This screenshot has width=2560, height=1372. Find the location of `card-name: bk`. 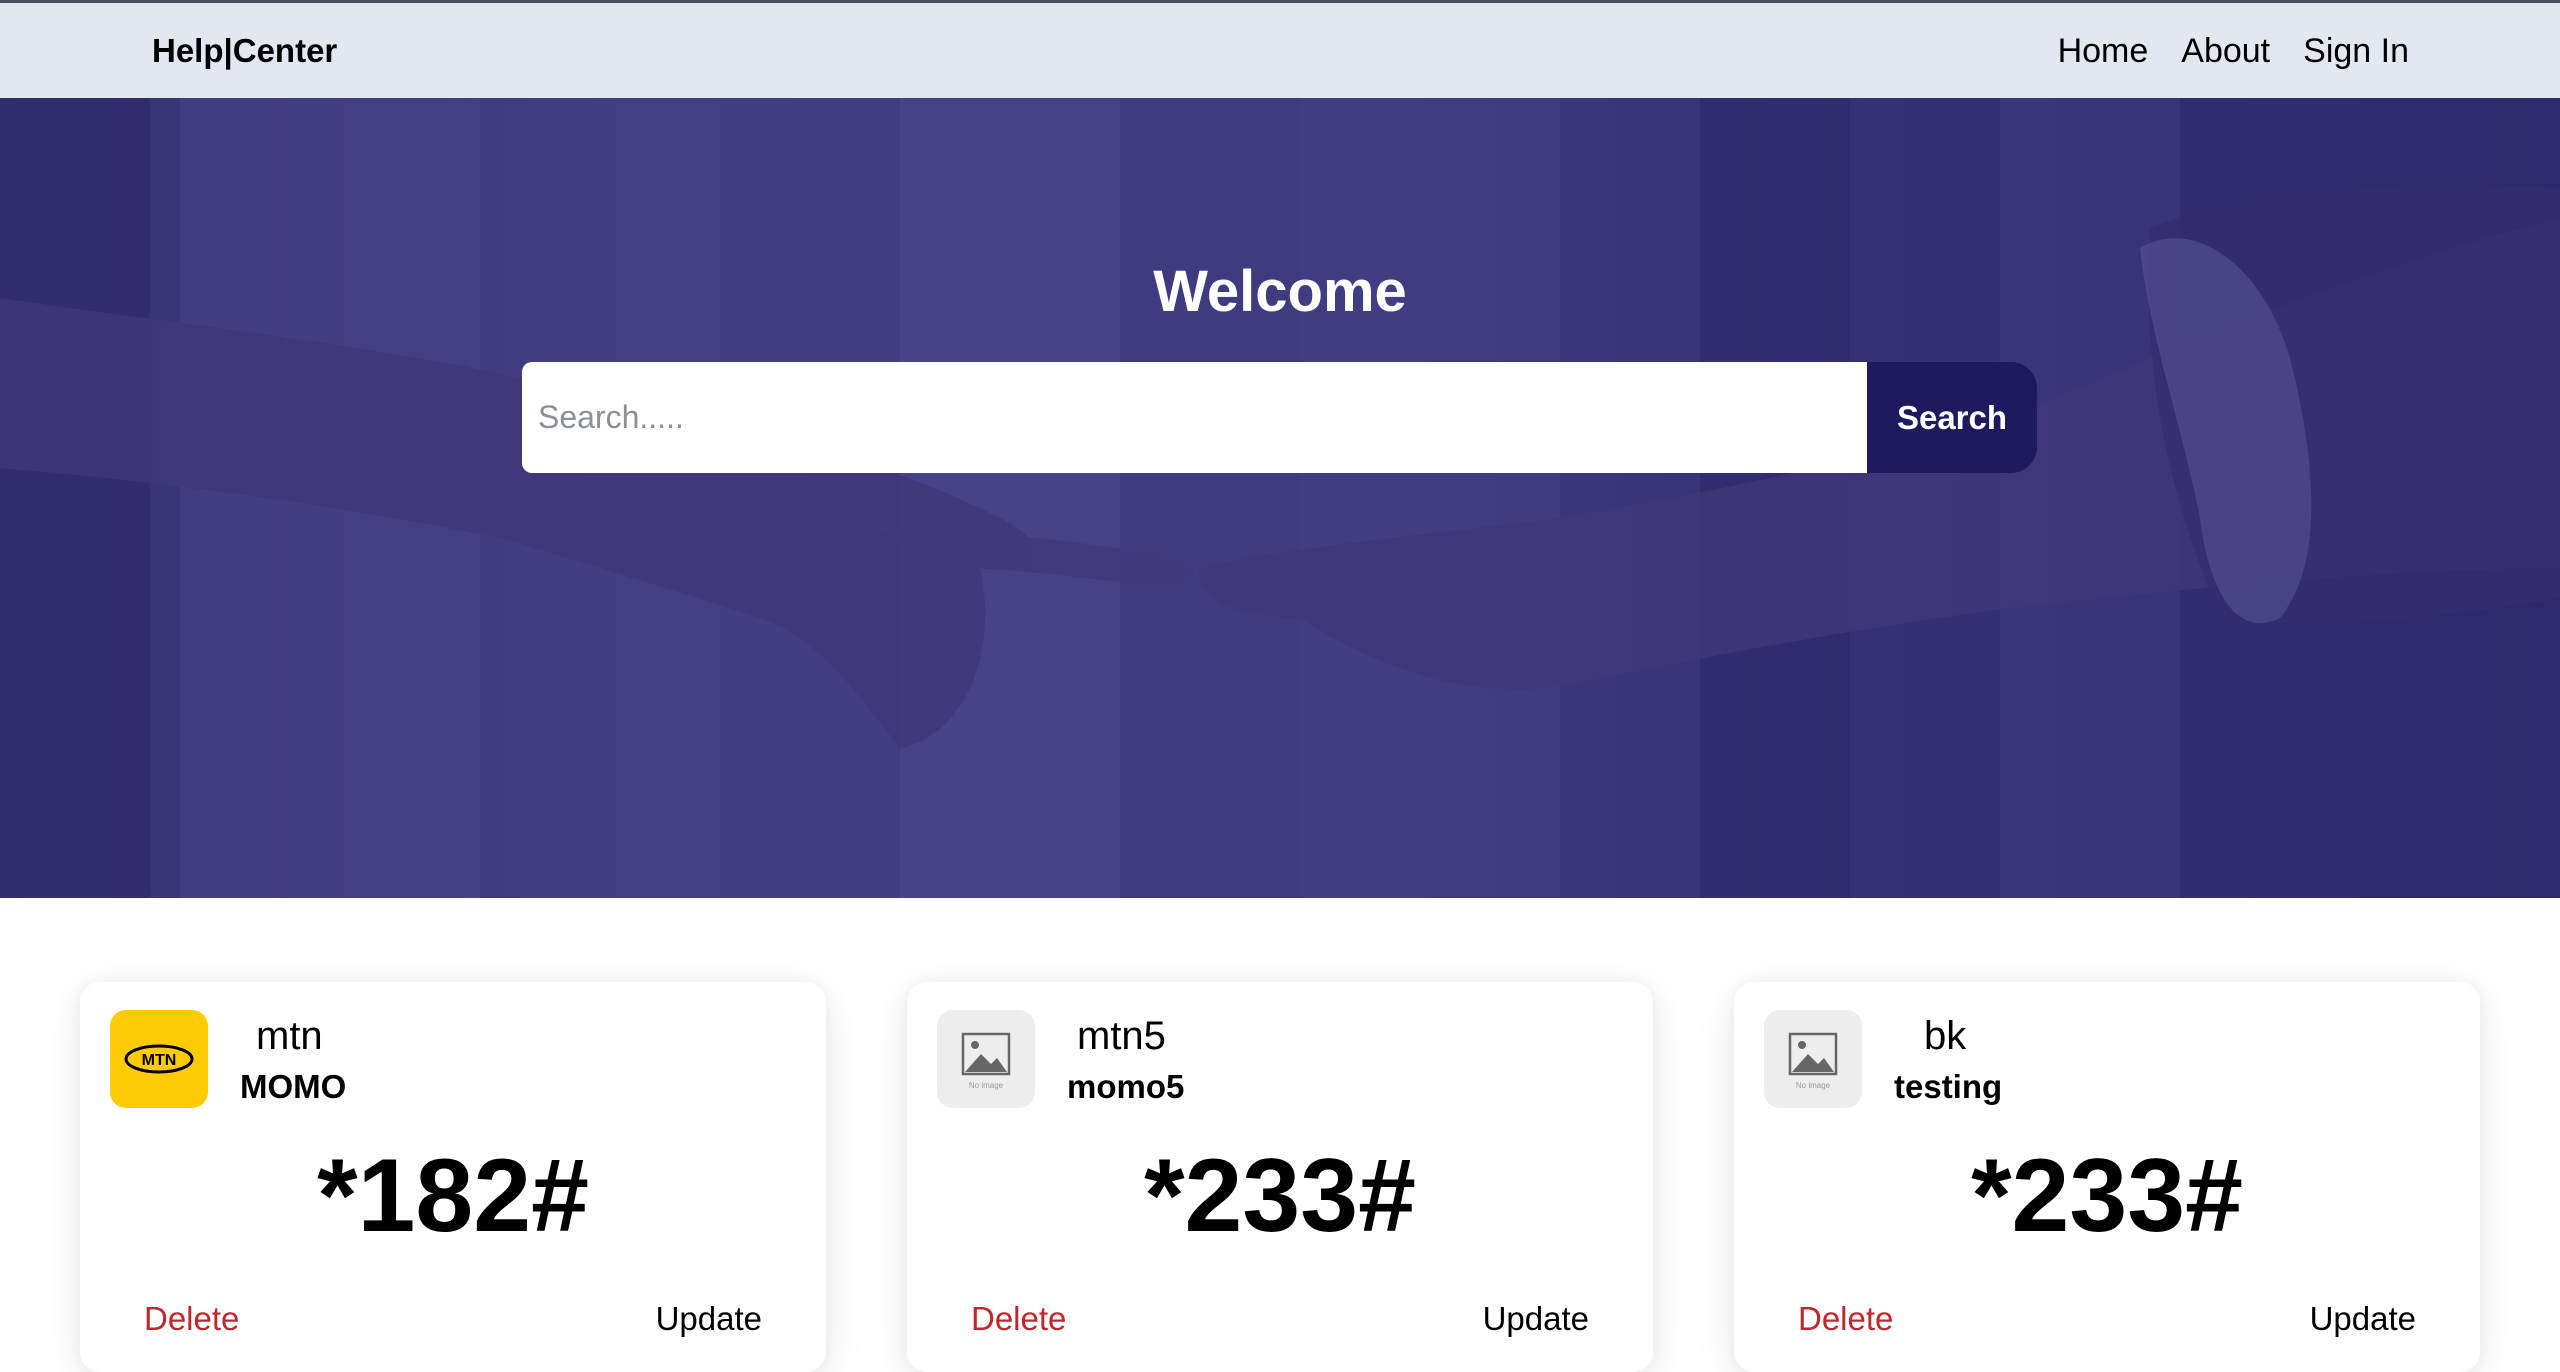

card-name: bk is located at coordinates (1945, 1036).